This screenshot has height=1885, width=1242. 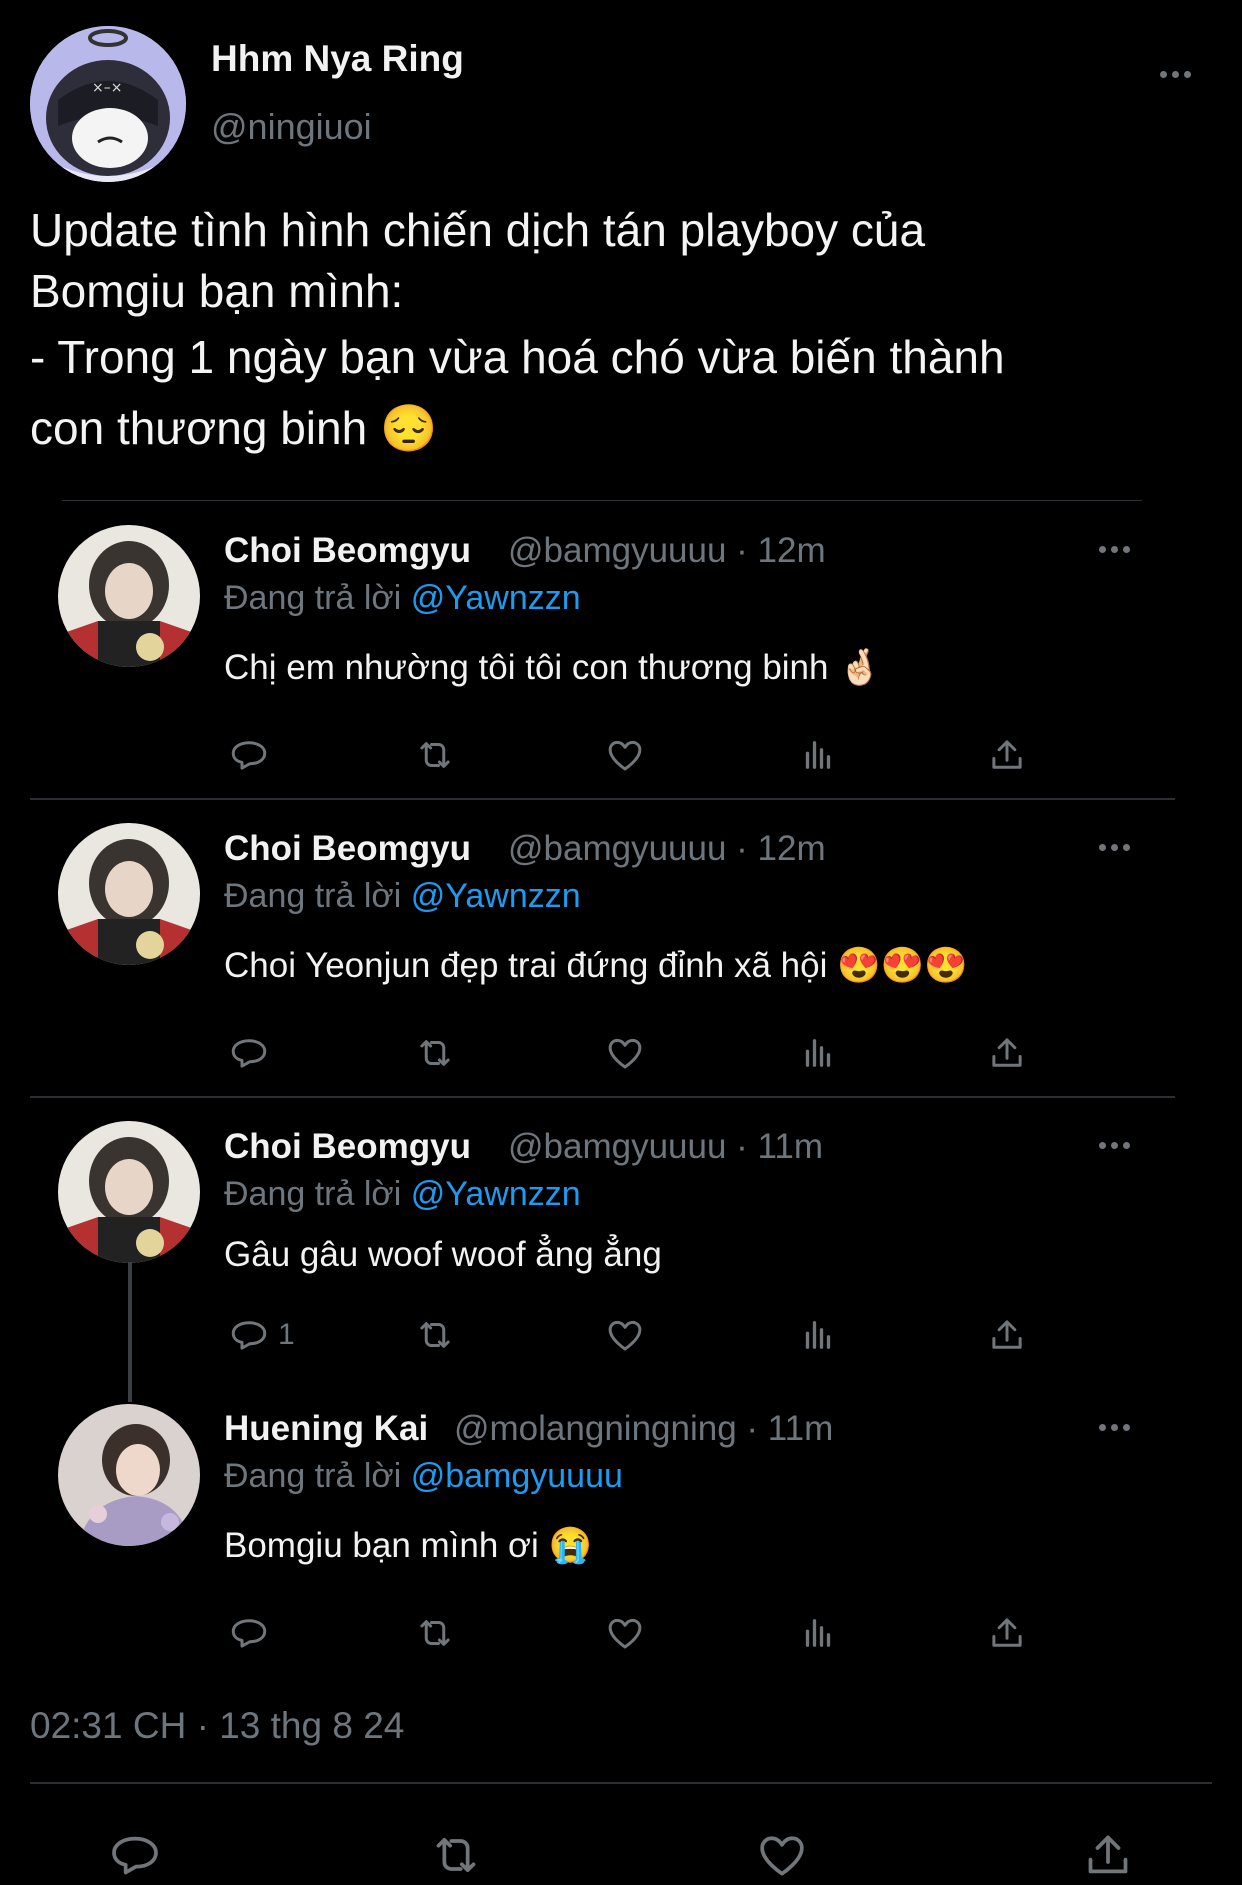 I want to click on cartoon-avatar-icon: ×–×, so click(x=108, y=104).